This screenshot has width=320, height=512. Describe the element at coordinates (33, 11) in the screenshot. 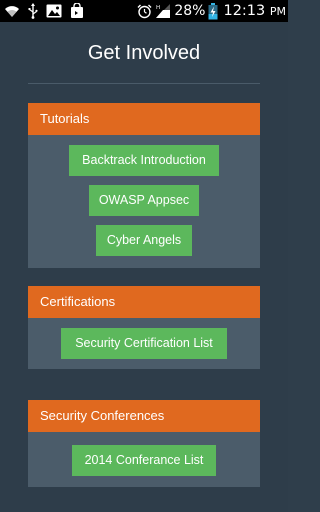

I see `usb-icon` at that location.